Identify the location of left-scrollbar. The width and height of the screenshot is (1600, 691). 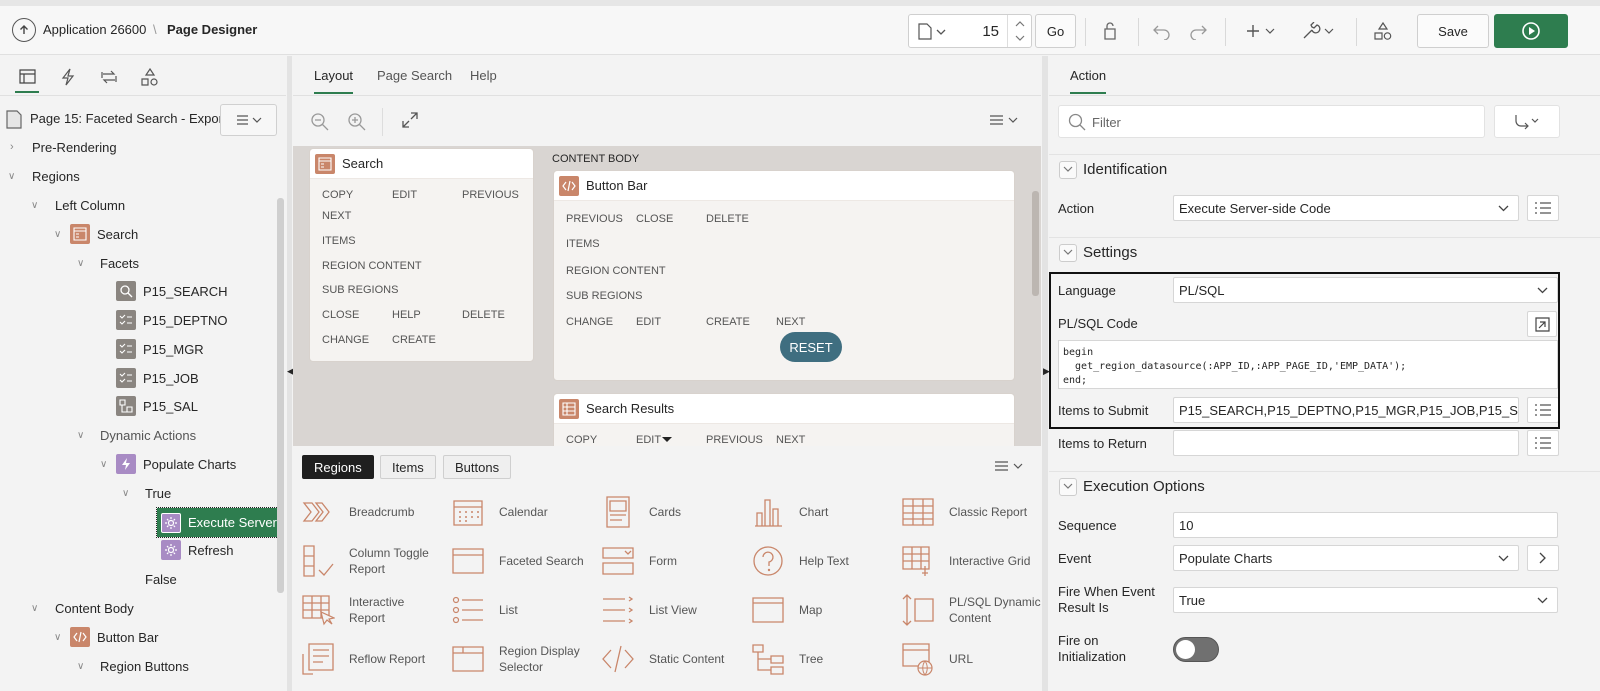
(280, 395).